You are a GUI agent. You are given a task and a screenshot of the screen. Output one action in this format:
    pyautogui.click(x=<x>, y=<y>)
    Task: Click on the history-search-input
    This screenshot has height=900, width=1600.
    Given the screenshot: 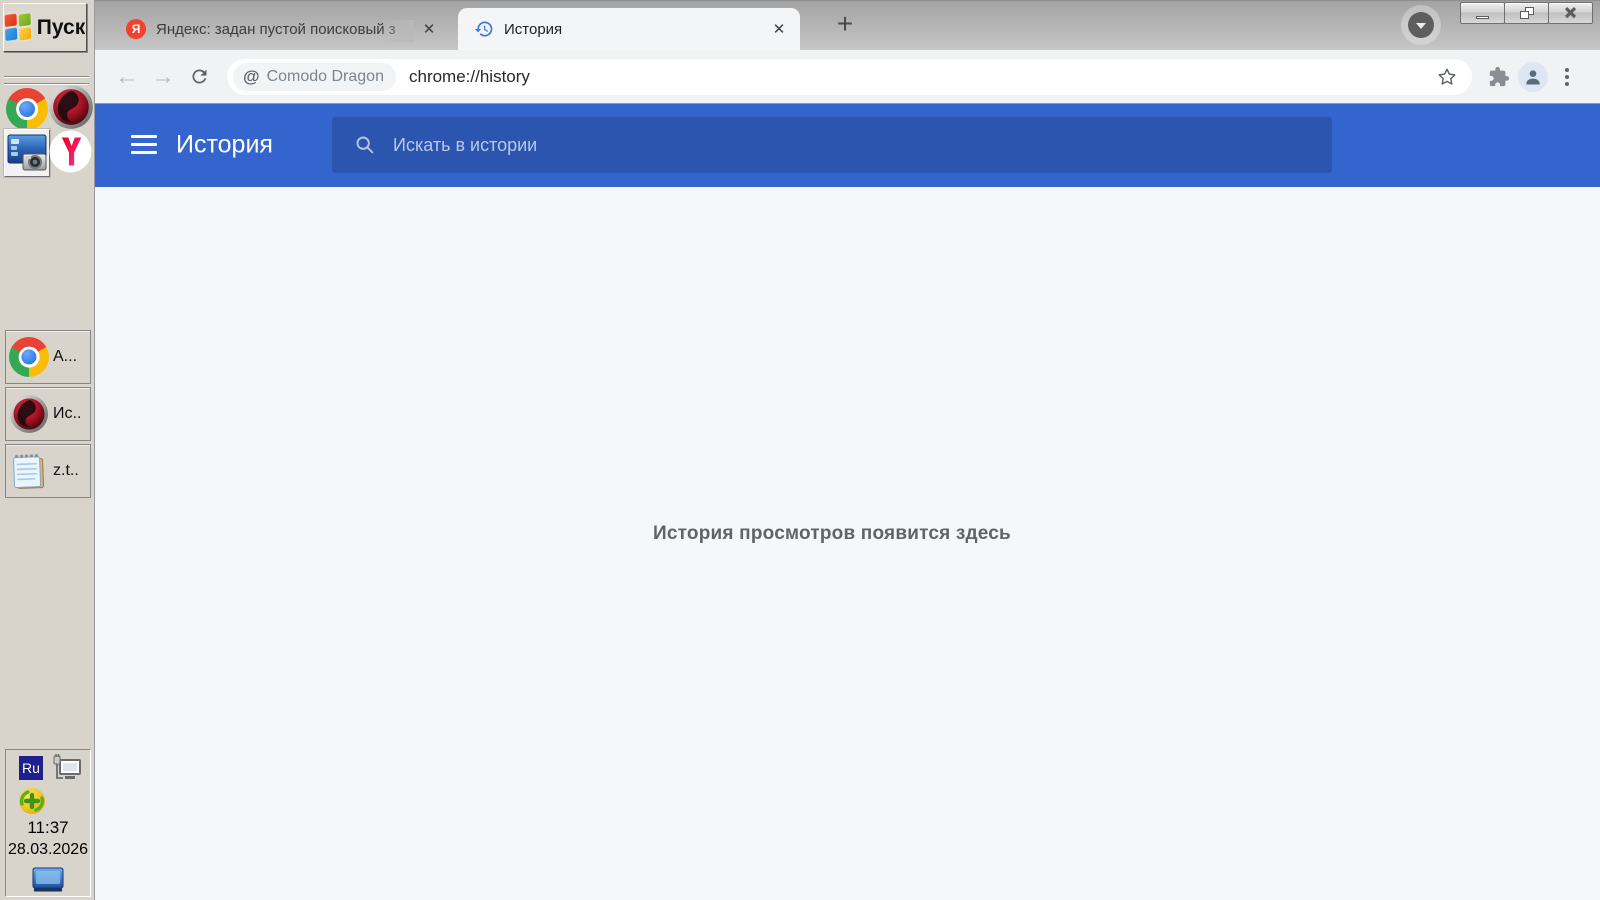 What is the action you would take?
    pyautogui.click(x=818, y=145)
    